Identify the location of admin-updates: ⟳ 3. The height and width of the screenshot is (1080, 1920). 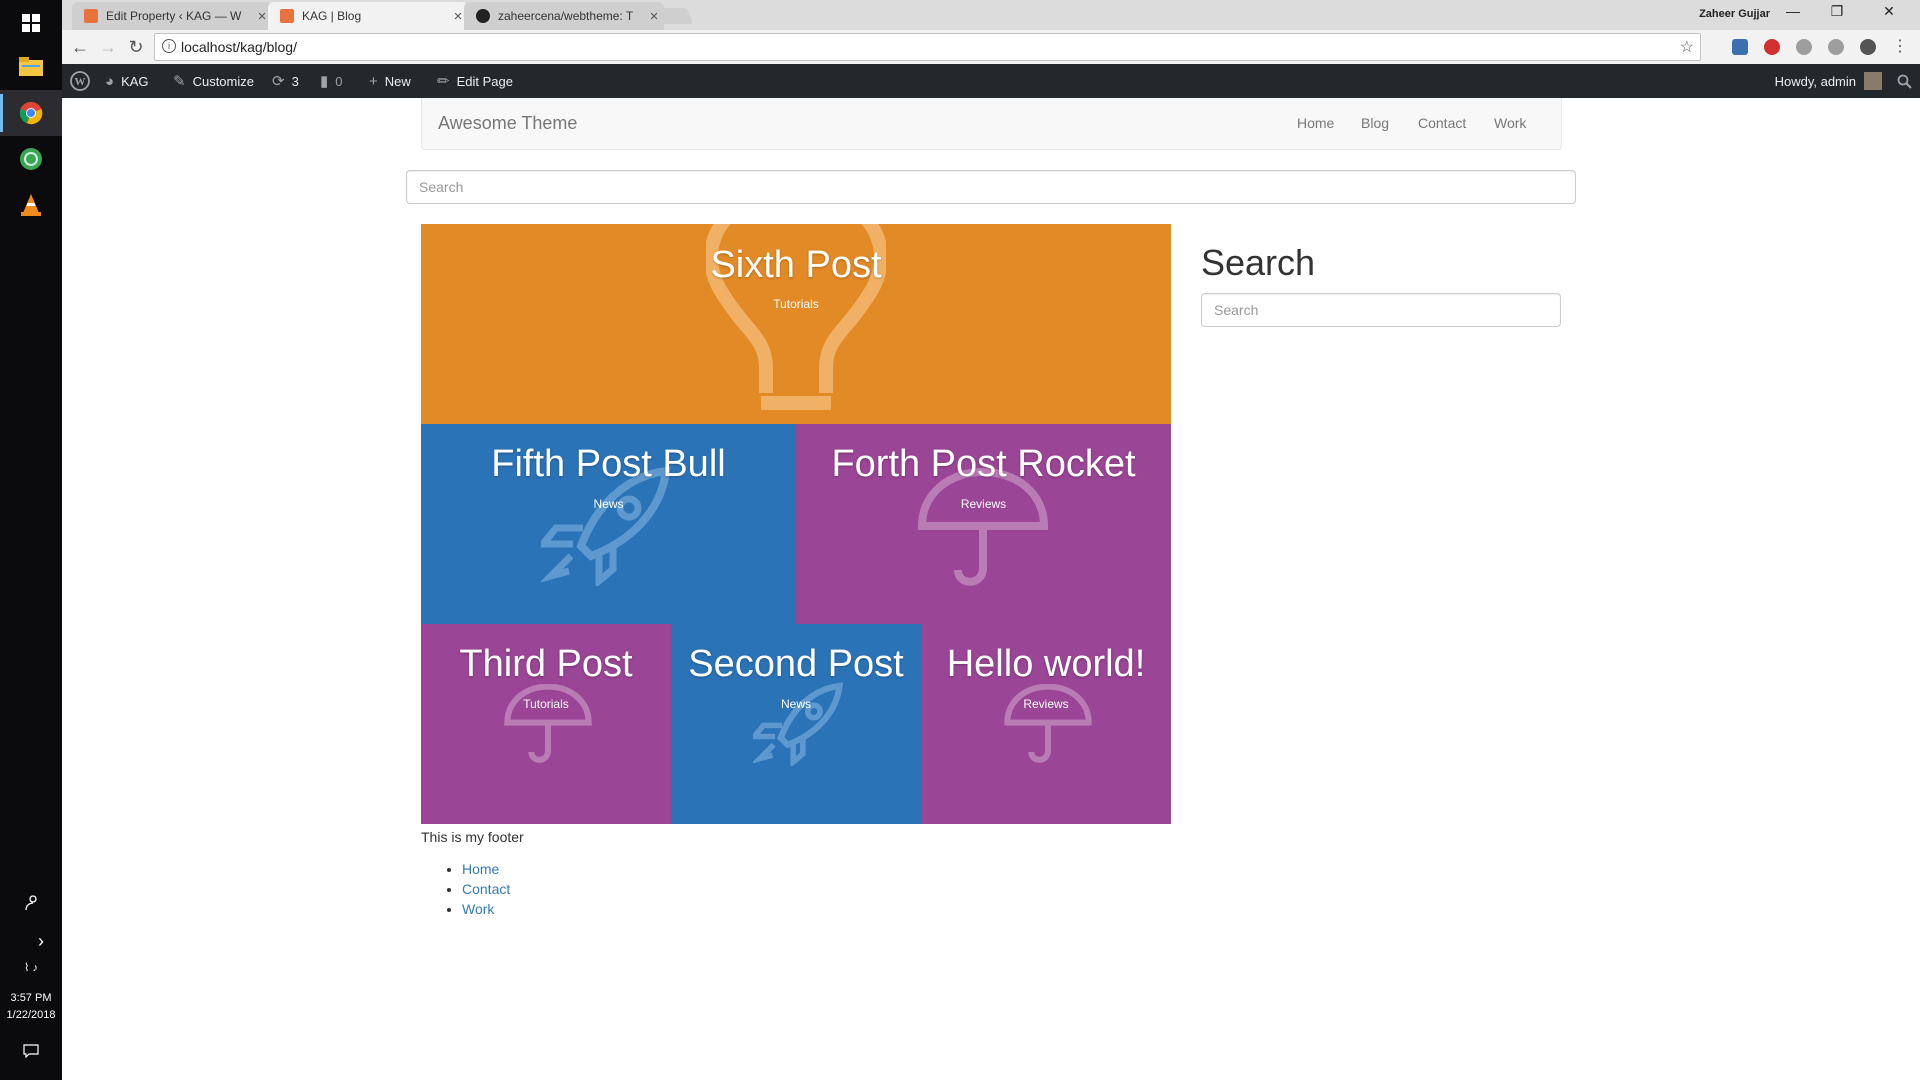
(285, 81).